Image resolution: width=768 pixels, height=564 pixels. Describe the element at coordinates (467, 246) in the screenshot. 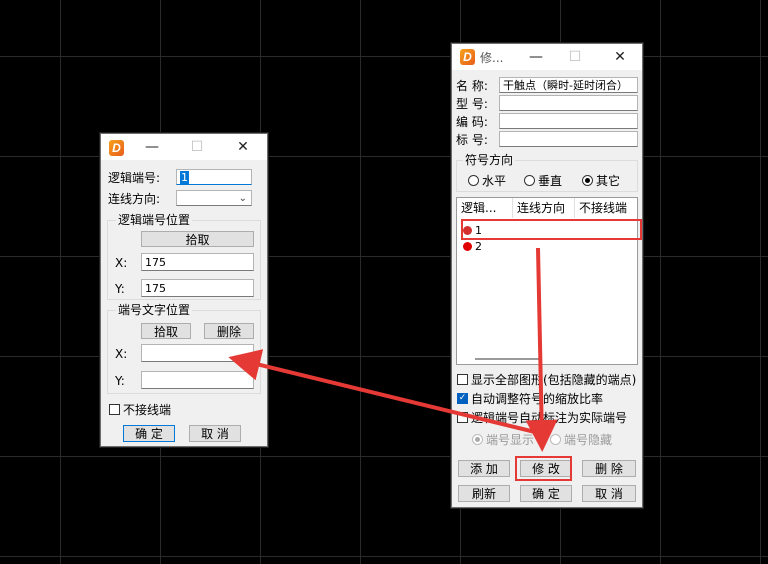

I see `terminal-dot-icon` at that location.